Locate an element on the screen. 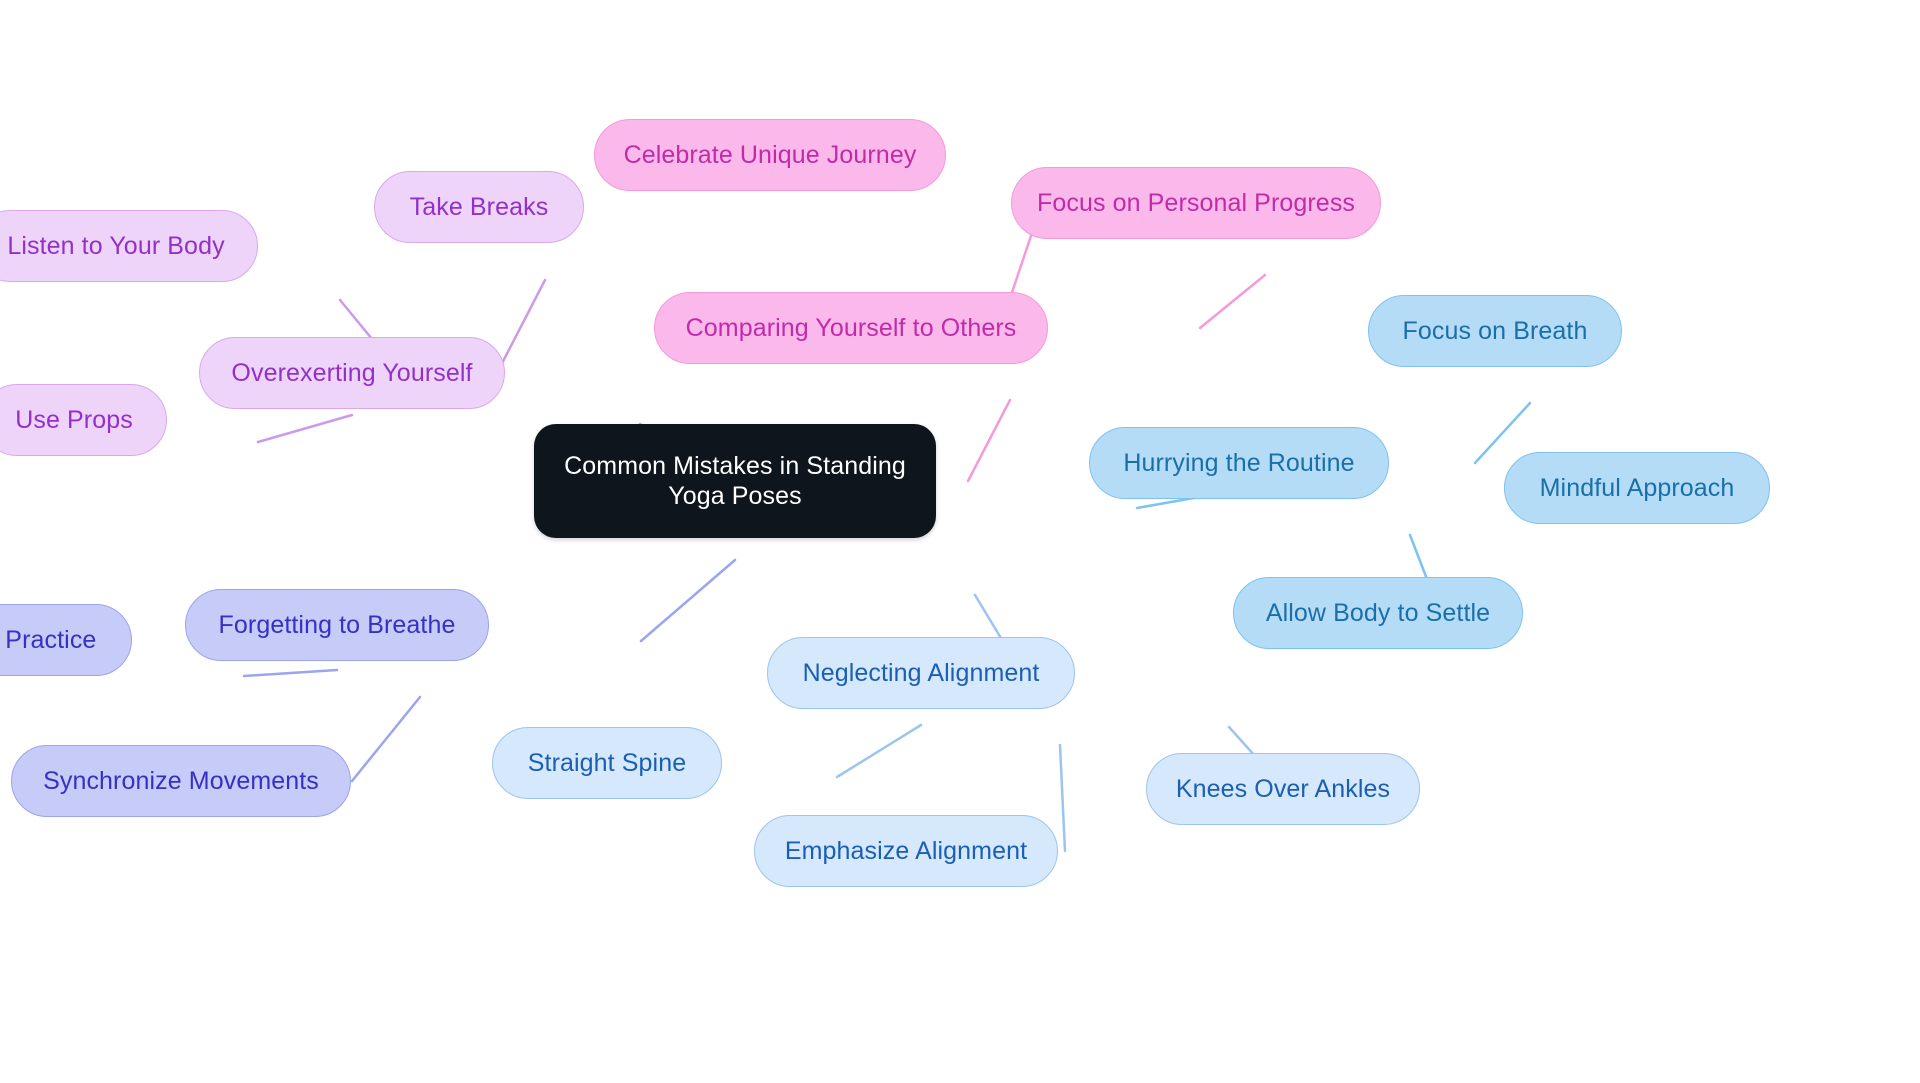 This screenshot has height=1083, width=1920. leaf-node-take-breaks-label: Take Breaks is located at coordinates (479, 206).